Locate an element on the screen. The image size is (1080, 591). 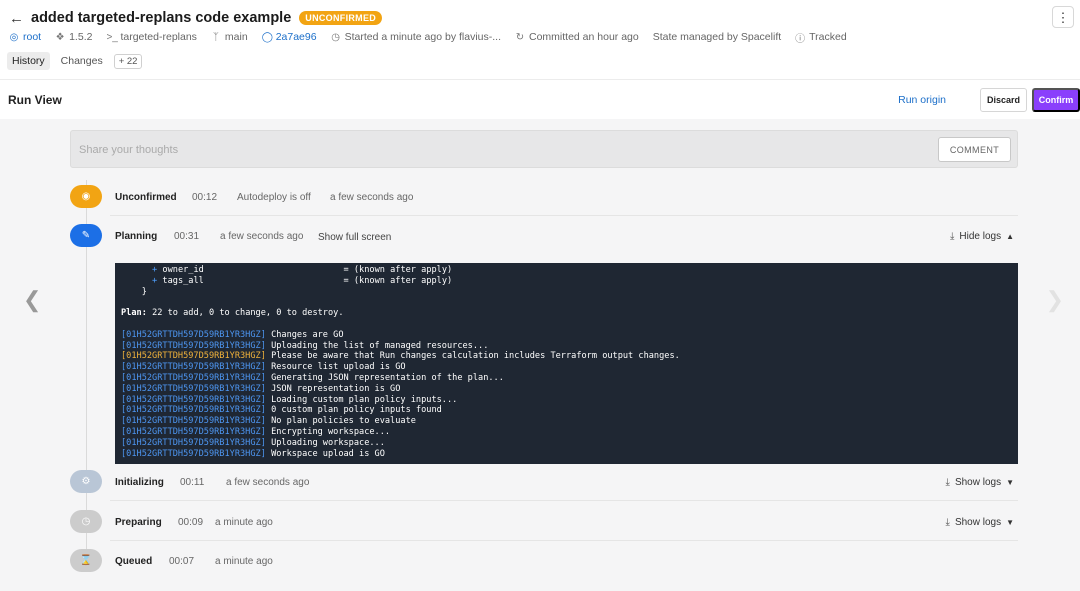
comment-input is located at coordinates (479, 150).